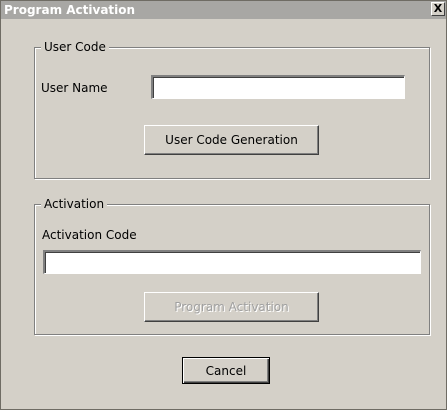 Image resolution: width=447 pixels, height=410 pixels. Describe the element at coordinates (226, 370) in the screenshot. I see `cancel-button: Cancel` at that location.